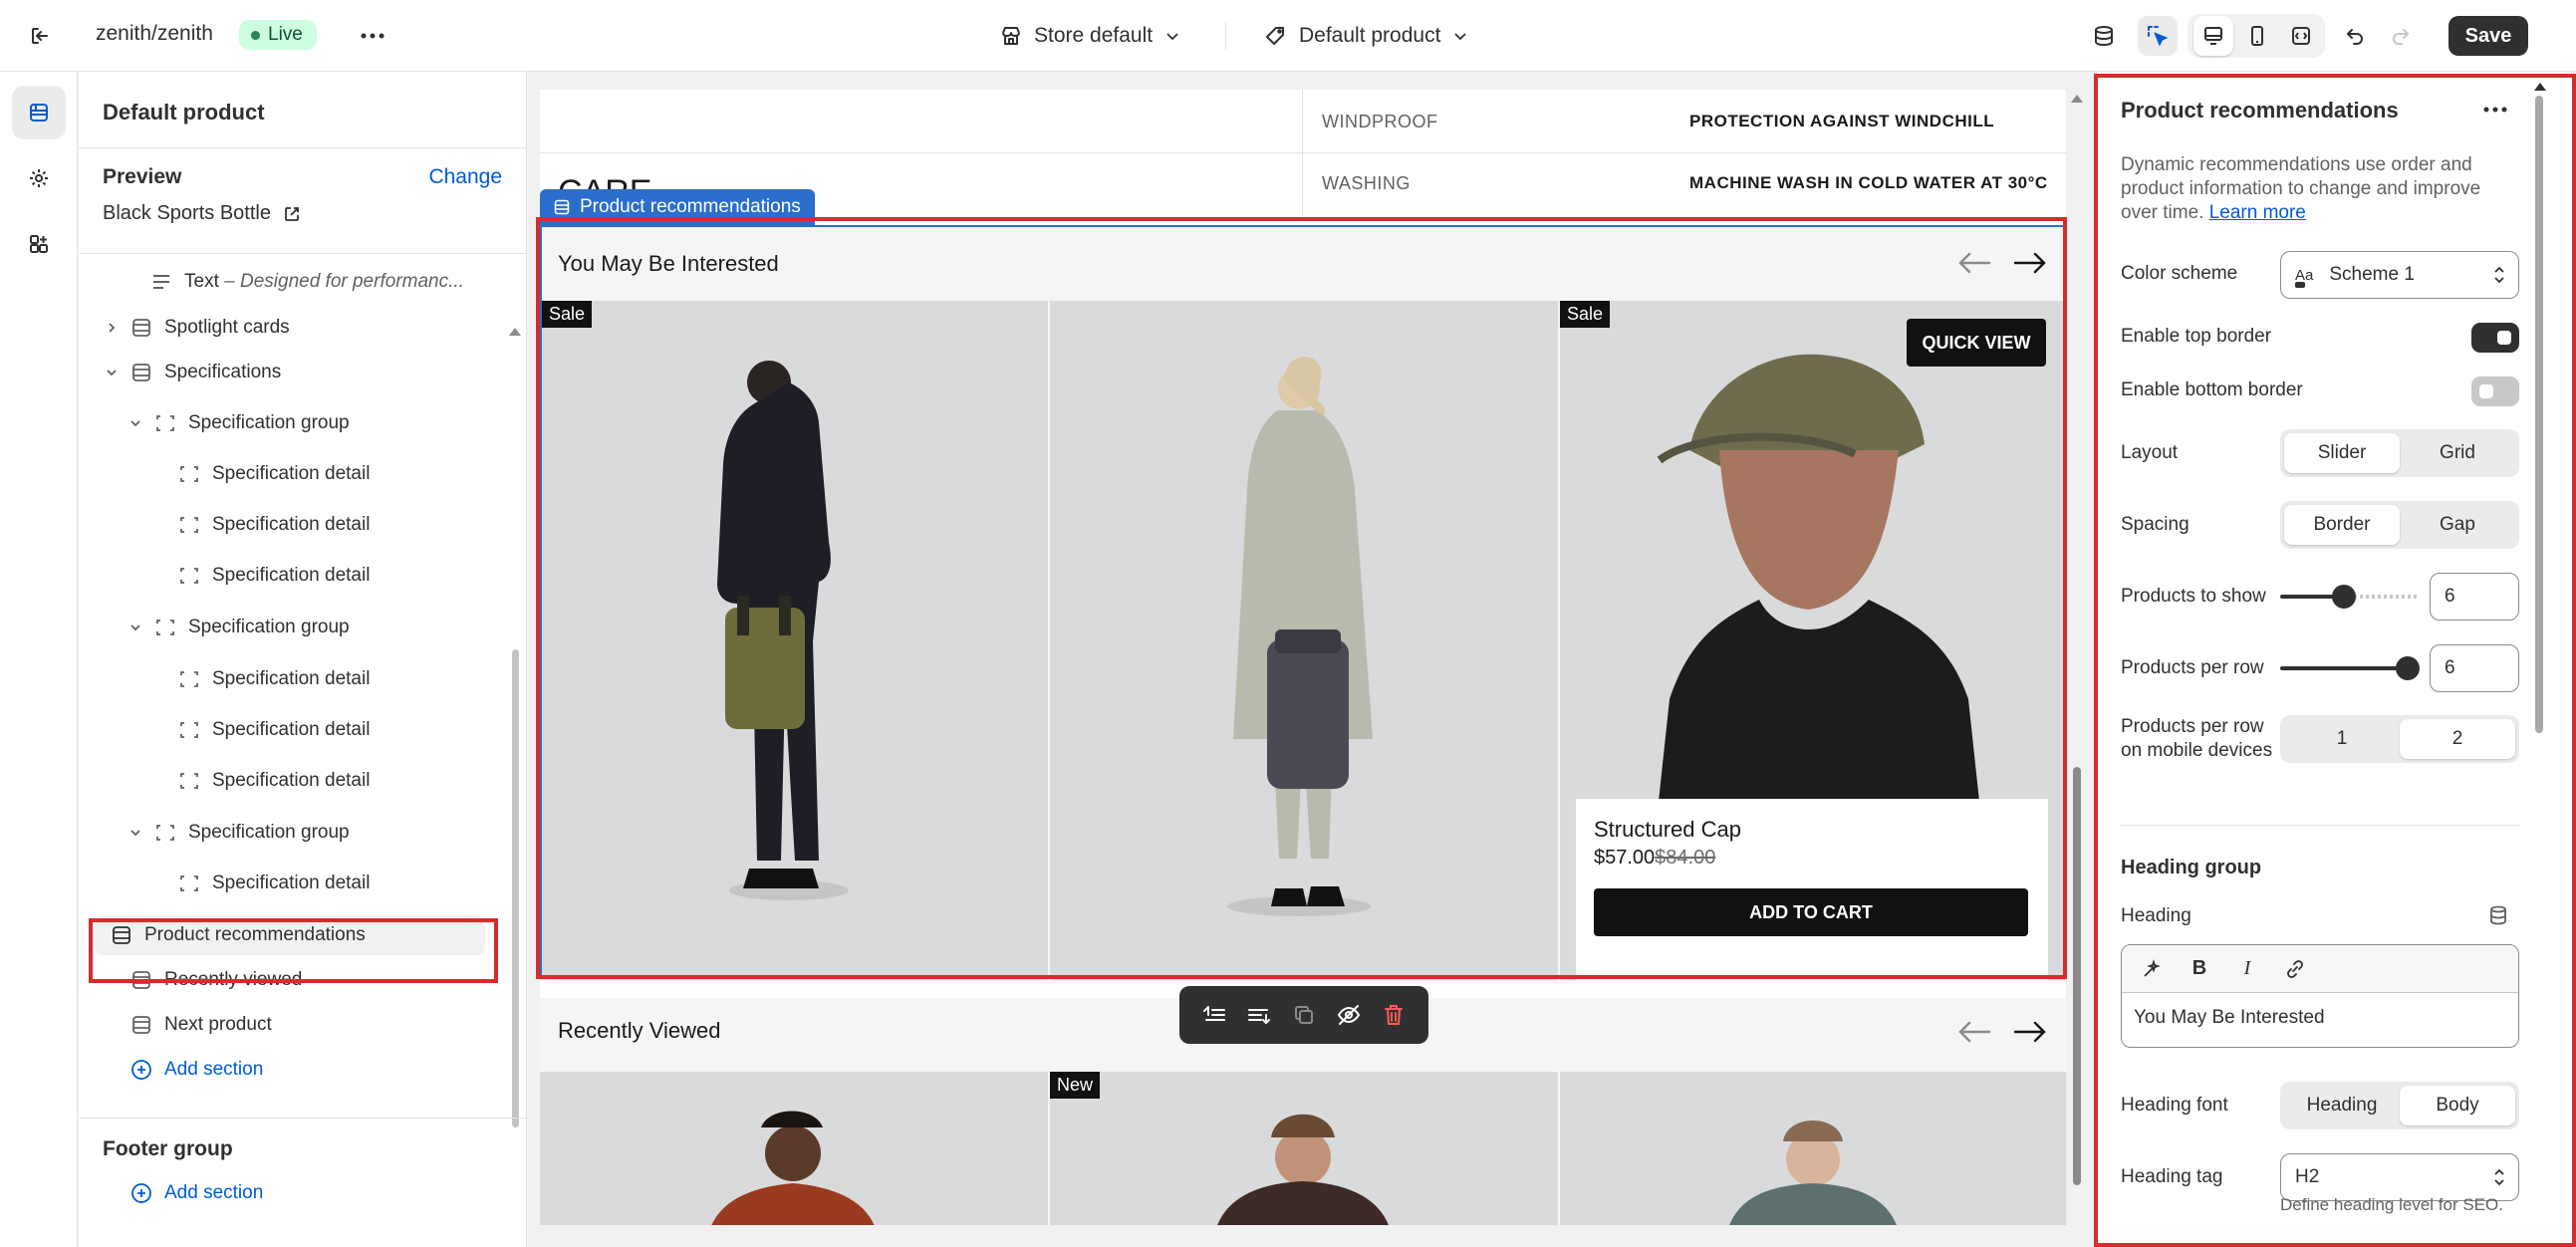 This screenshot has height=1247, width=2576. What do you see at coordinates (1300, 636) in the screenshot?
I see `product-image-raincoat-backpack` at bounding box center [1300, 636].